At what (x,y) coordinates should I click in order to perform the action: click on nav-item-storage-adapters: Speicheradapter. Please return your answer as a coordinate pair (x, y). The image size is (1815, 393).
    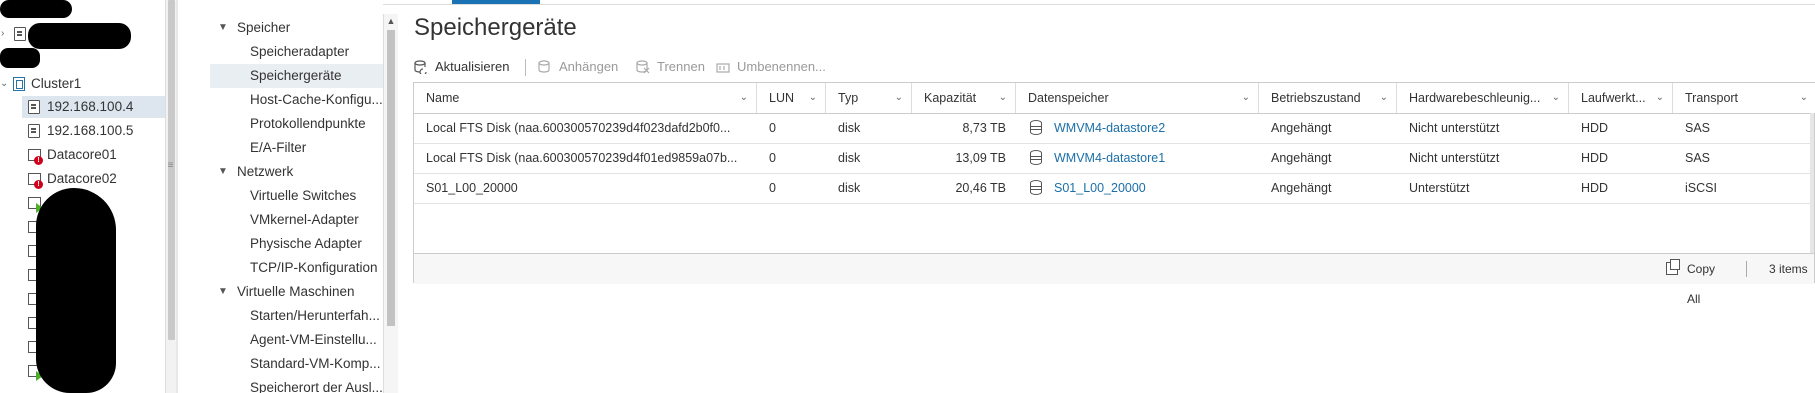
    Looking at the image, I should click on (296, 52).